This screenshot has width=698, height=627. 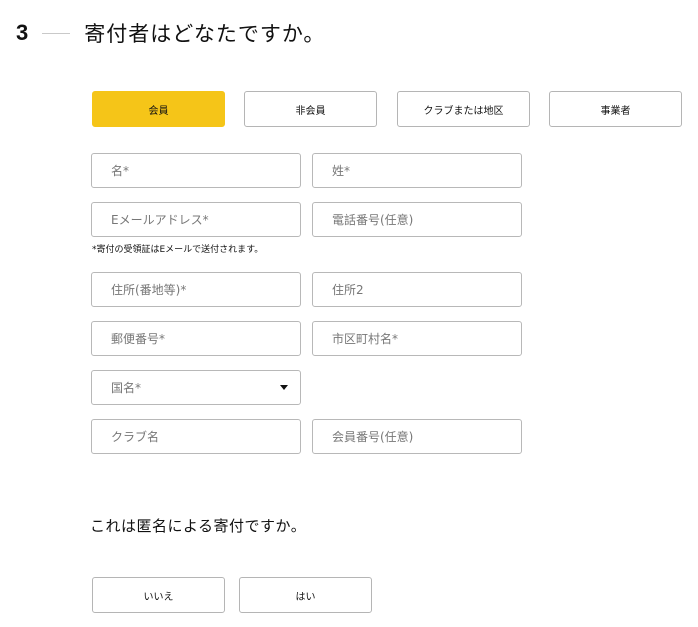 I want to click on city-input, so click(x=426, y=338).